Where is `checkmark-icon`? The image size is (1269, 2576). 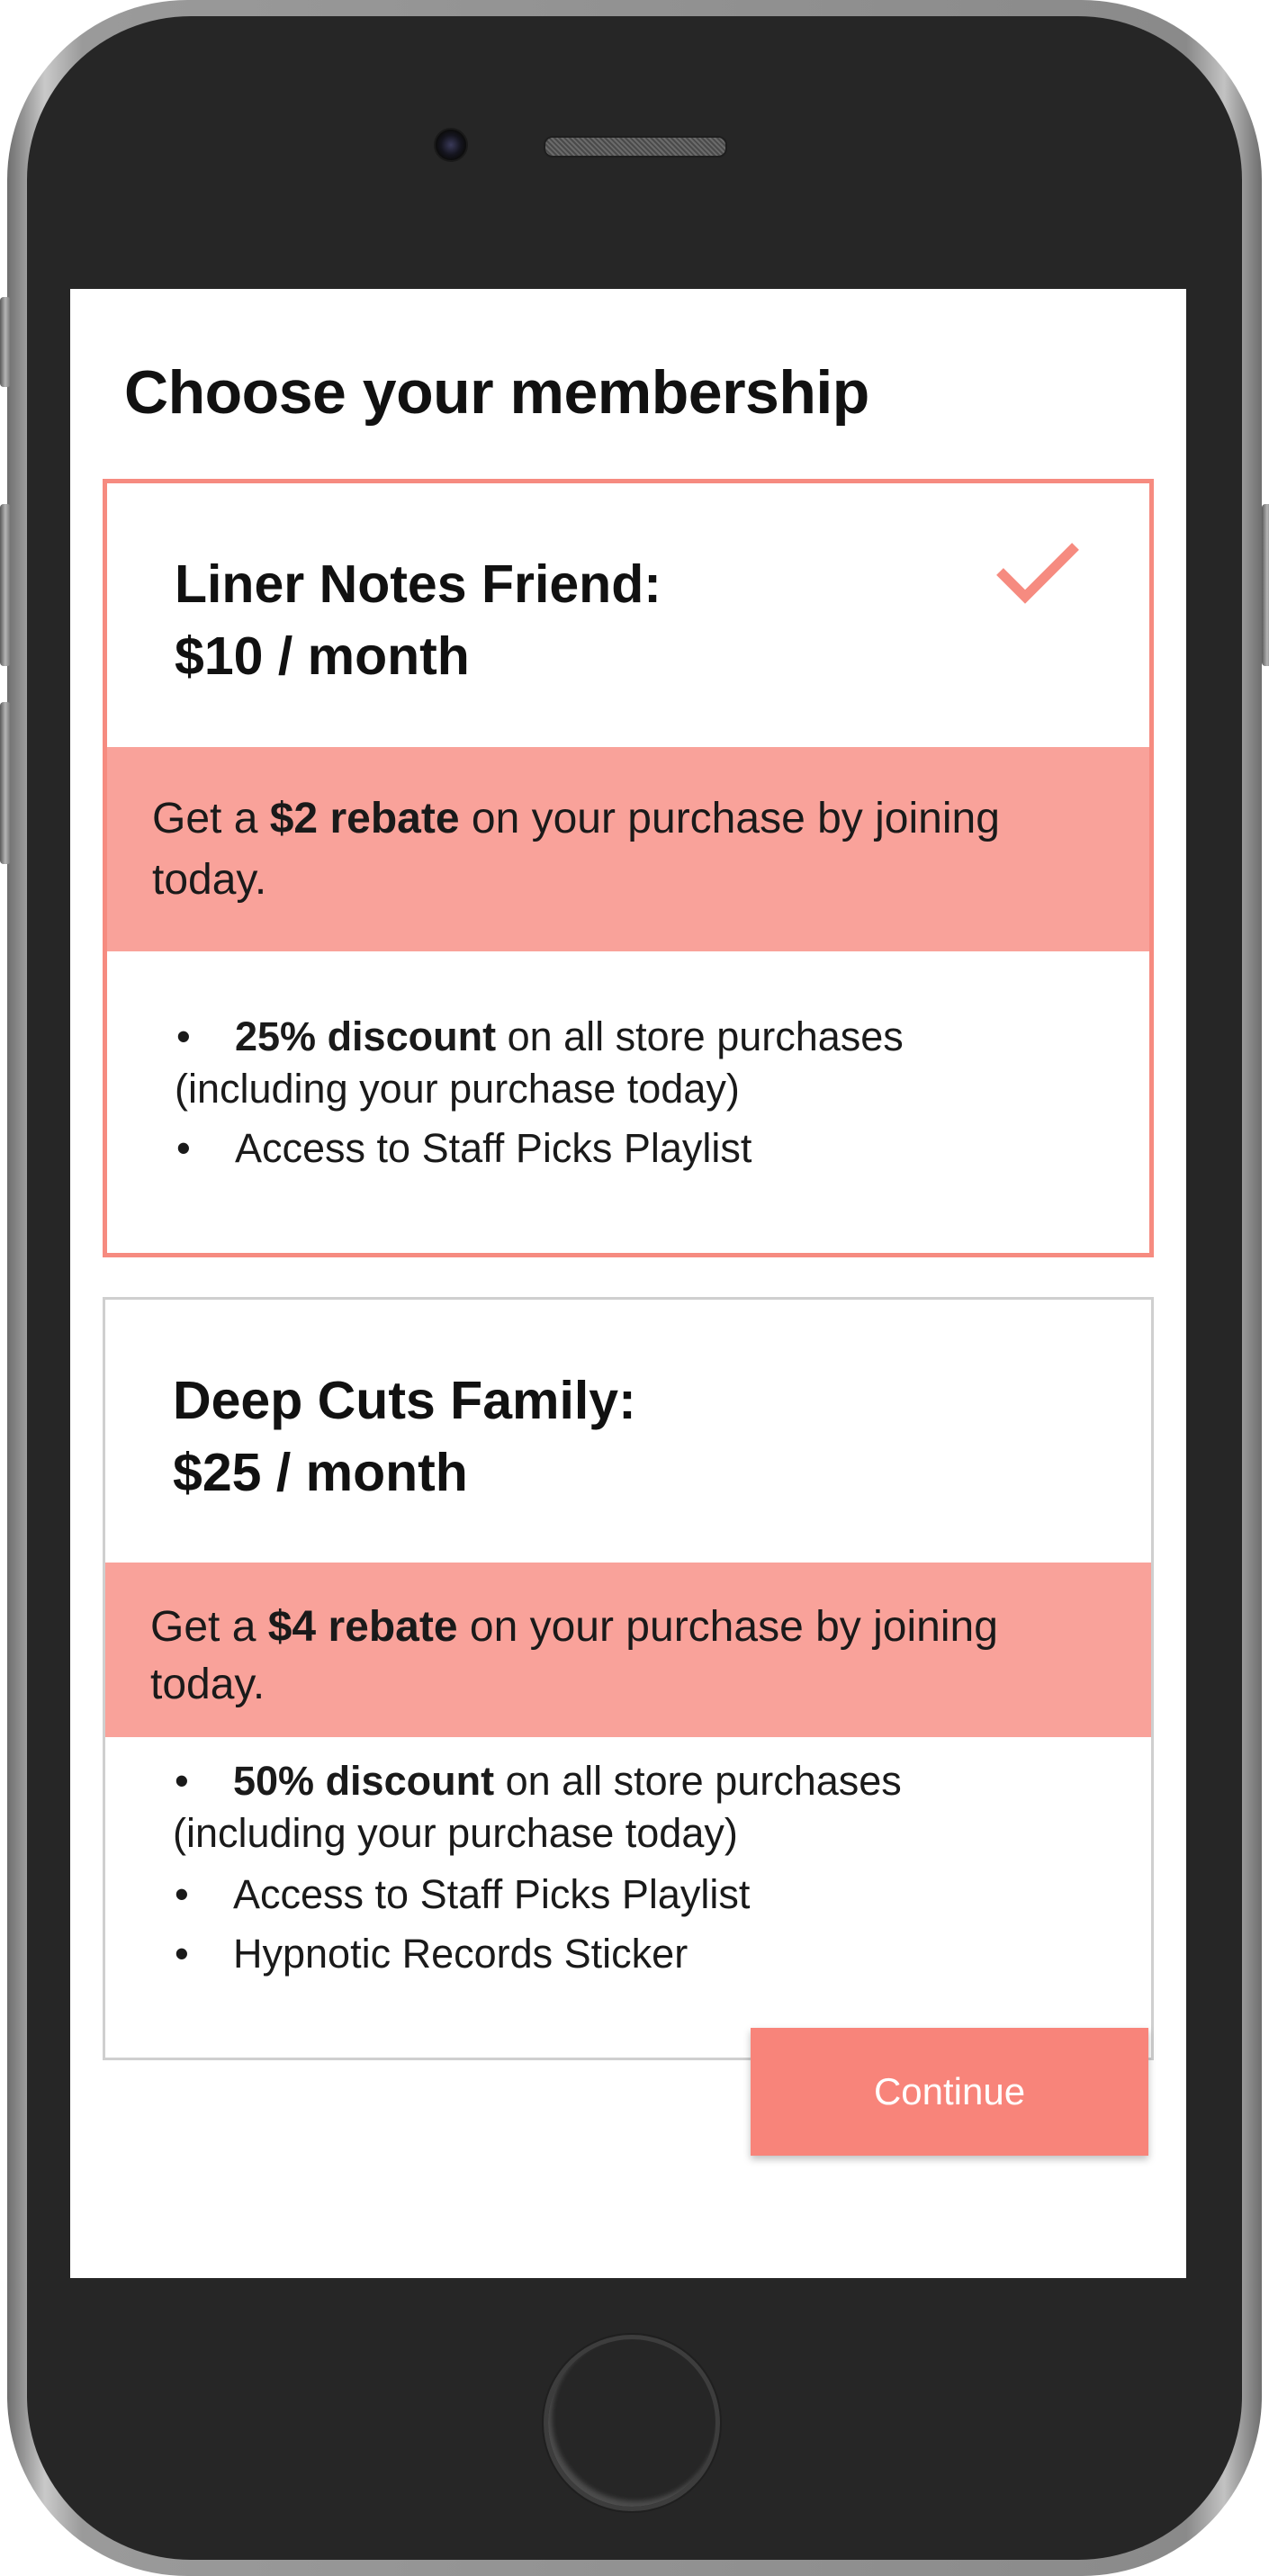
checkmark-icon is located at coordinates (1037, 573).